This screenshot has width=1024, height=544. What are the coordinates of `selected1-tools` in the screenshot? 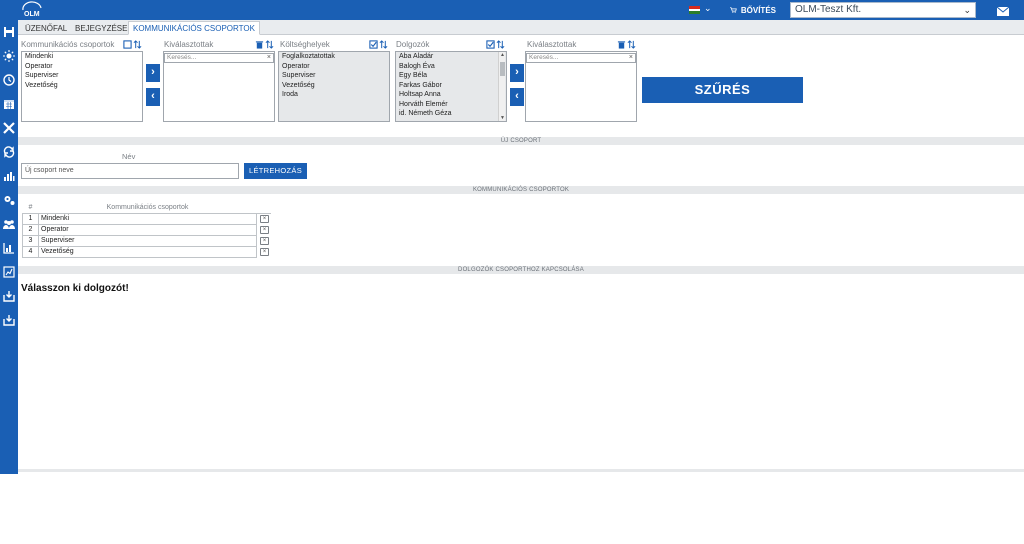 It's located at (264, 44).